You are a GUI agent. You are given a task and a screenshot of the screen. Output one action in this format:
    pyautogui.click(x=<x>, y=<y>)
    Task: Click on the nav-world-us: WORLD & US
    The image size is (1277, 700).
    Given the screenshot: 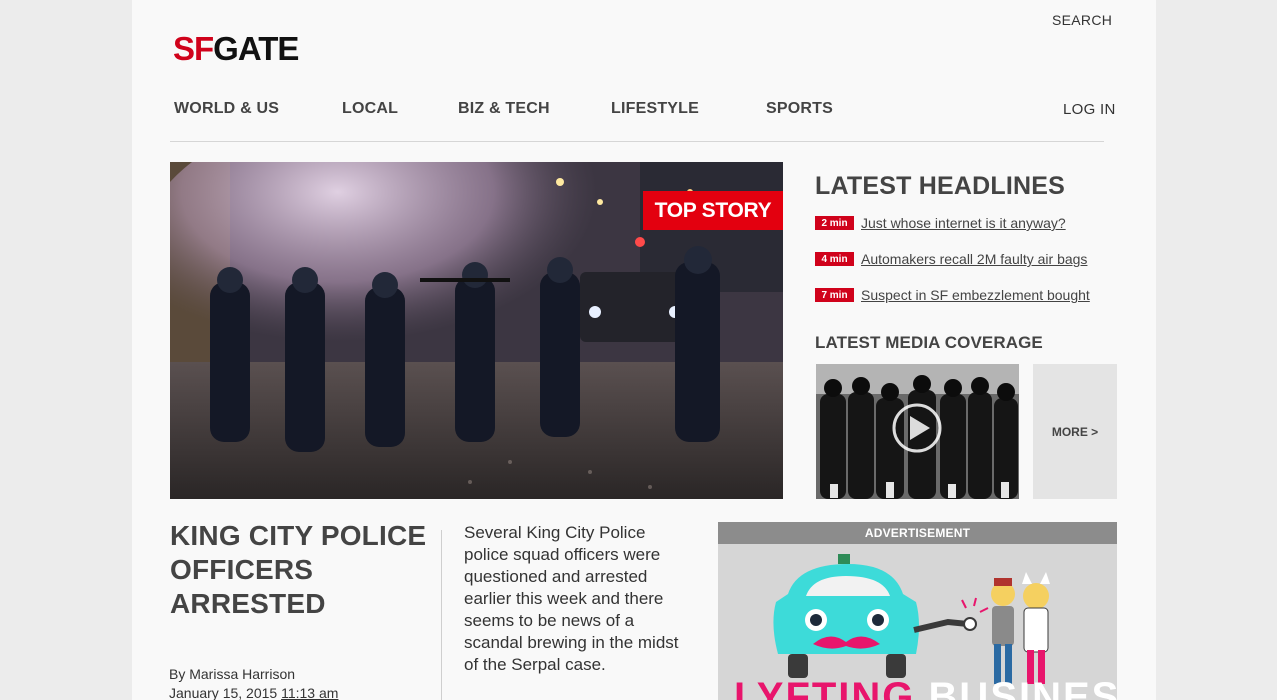 What is the action you would take?
    pyautogui.click(x=226, y=109)
    